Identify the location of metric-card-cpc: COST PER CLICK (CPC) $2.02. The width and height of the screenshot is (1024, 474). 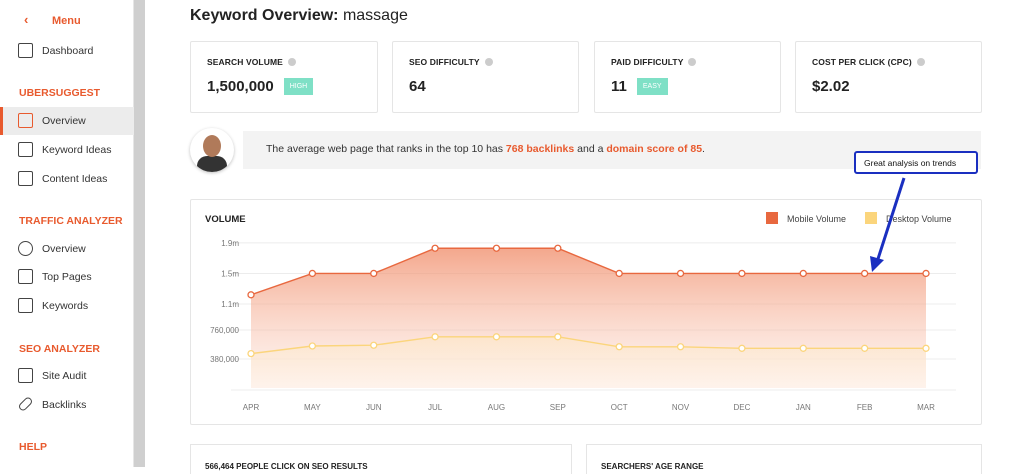
(888, 77).